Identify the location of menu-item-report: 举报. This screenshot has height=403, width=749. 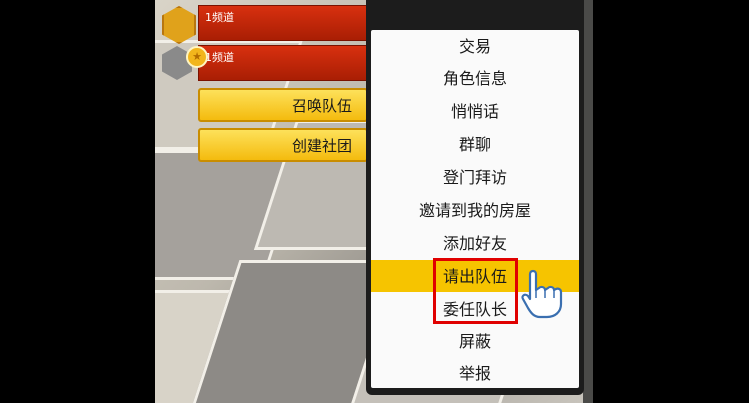
(475, 374).